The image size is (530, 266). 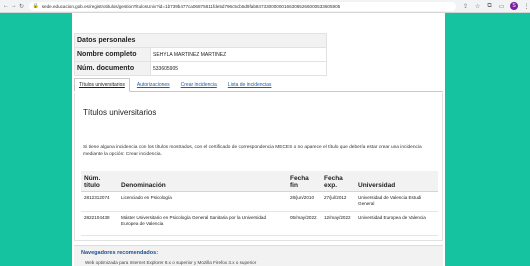 I want to click on column-header-number: Núm. título, so click(x=99, y=181).